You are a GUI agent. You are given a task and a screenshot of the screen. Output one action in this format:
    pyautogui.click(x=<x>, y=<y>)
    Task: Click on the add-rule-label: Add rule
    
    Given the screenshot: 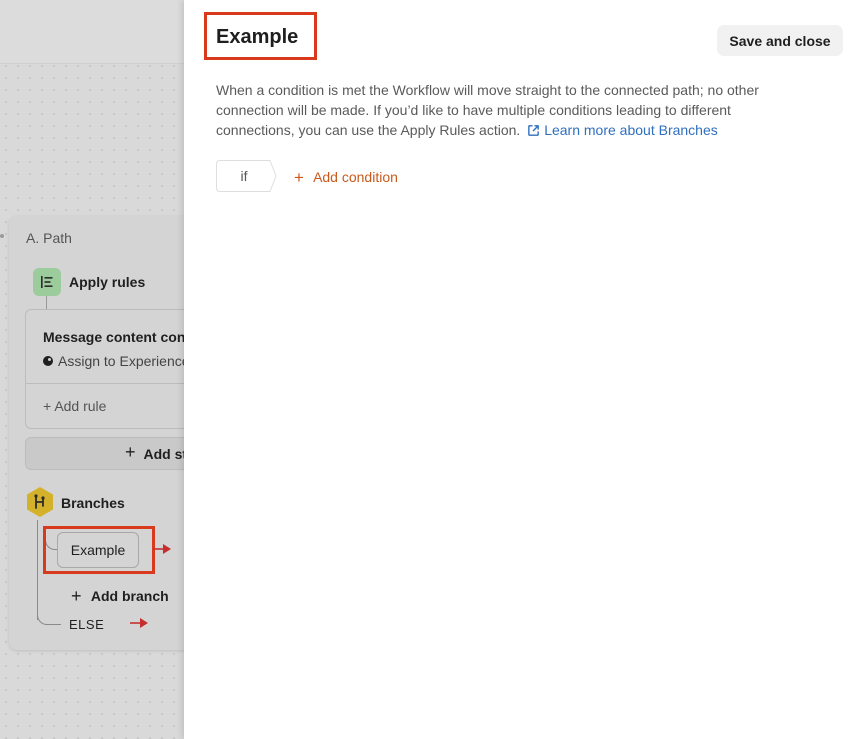 What is the action you would take?
    pyautogui.click(x=80, y=406)
    